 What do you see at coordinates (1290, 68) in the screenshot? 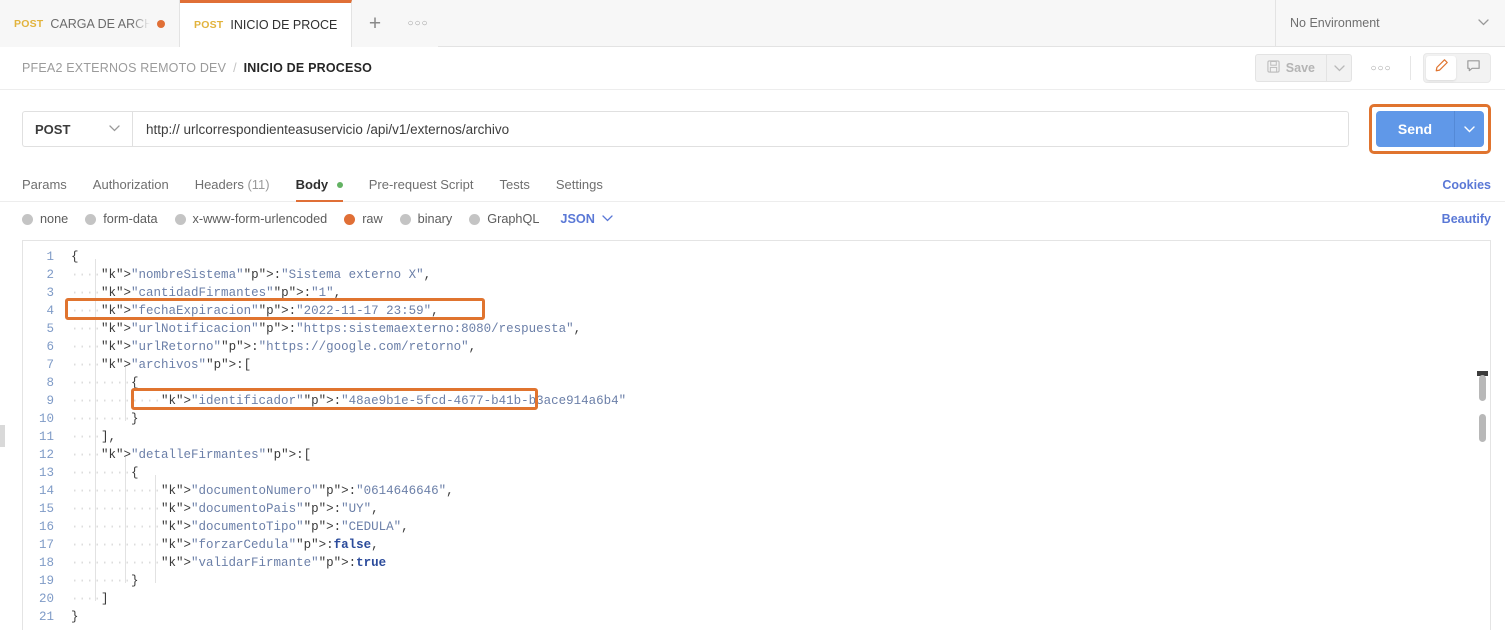
I see `save-button: Save` at bounding box center [1290, 68].